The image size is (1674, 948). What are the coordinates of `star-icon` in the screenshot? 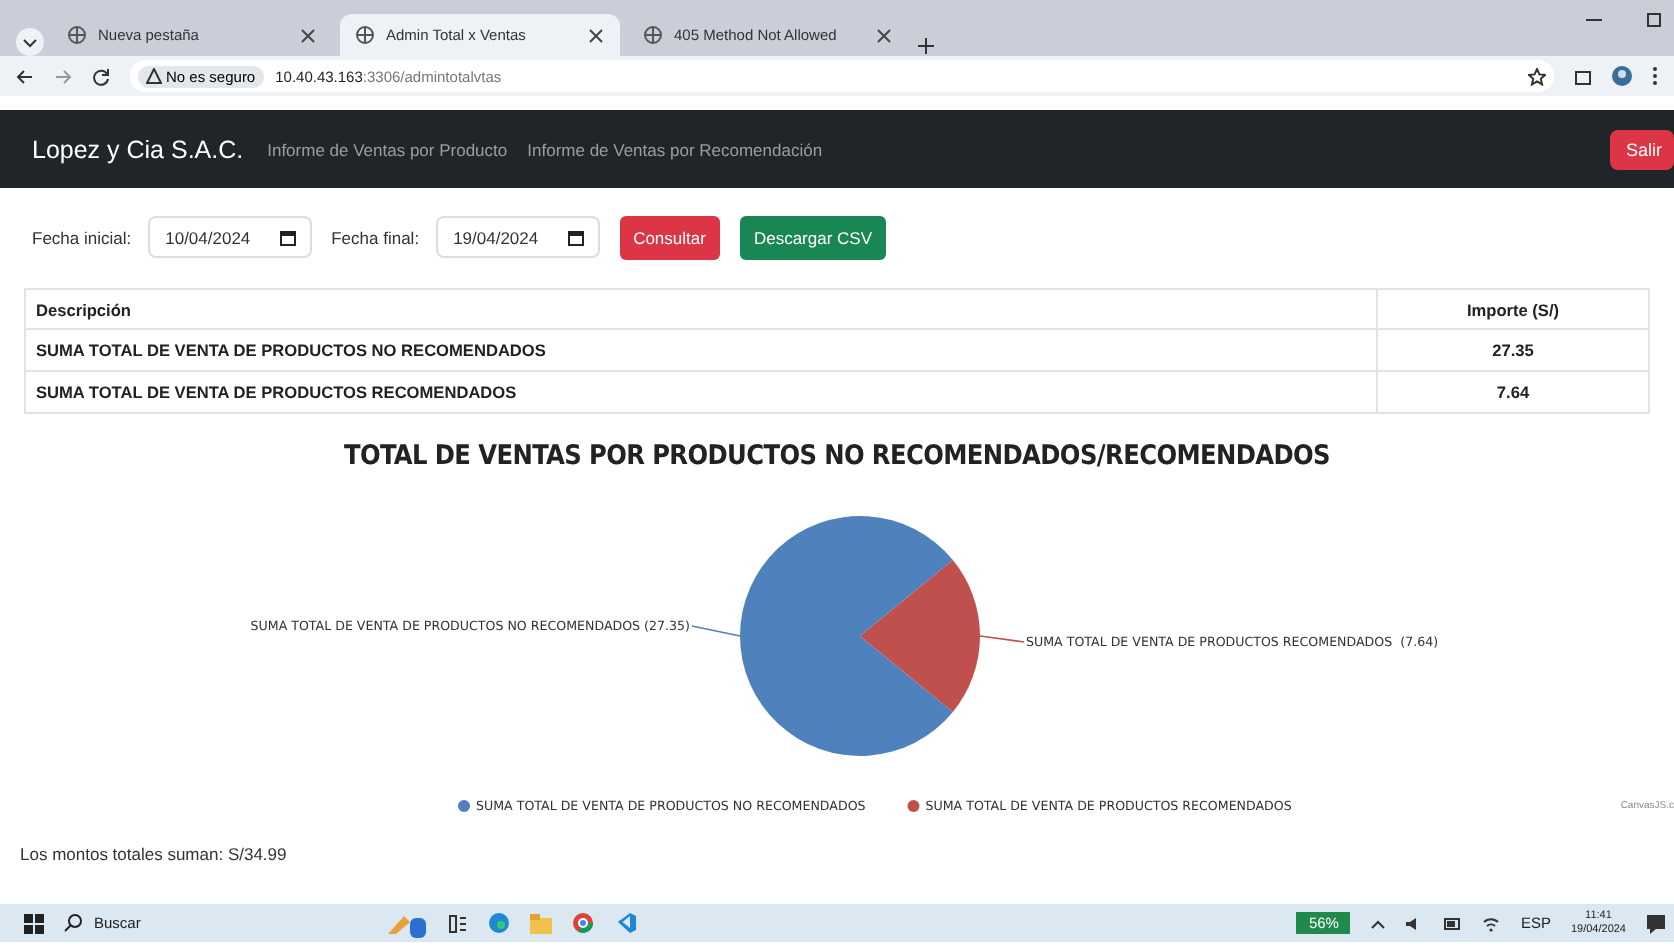 It's located at (1537, 76).